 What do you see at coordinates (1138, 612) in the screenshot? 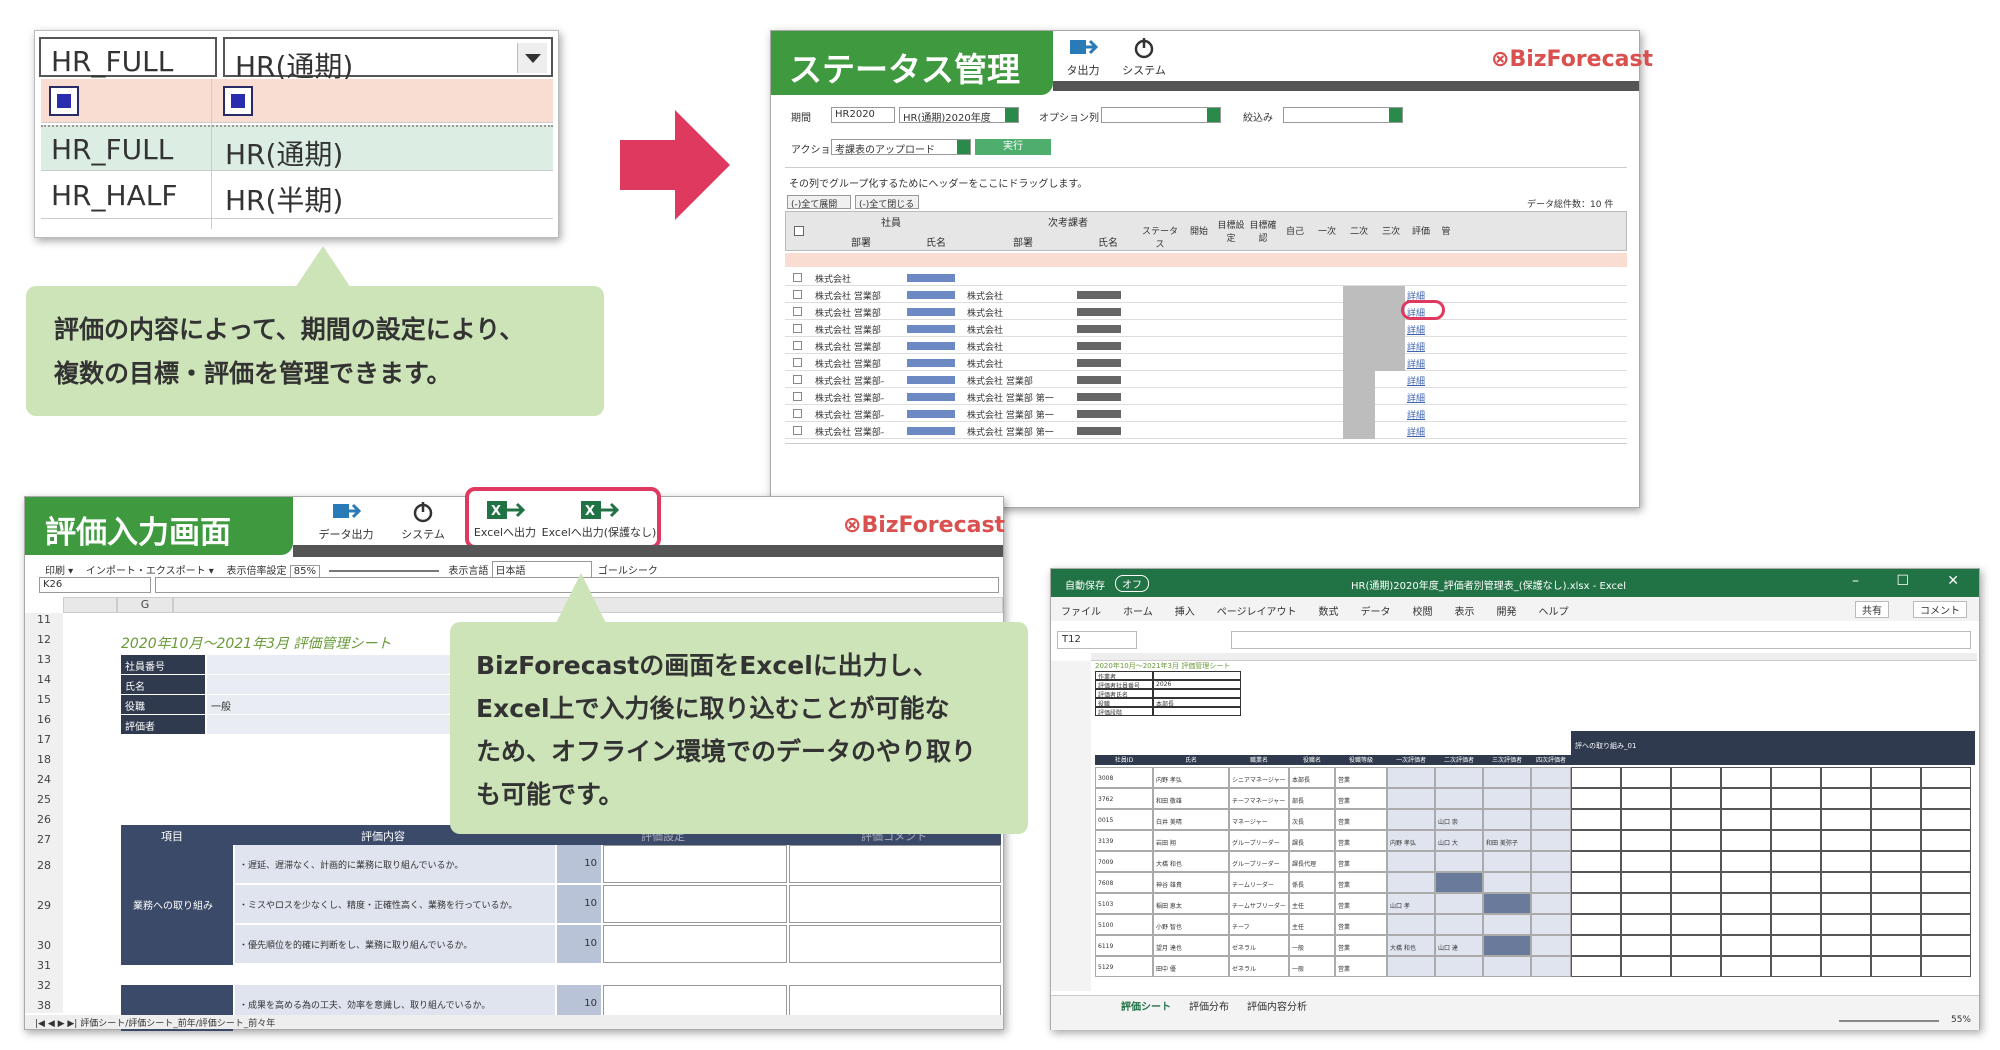
I see `menu-1: ホーム` at bounding box center [1138, 612].